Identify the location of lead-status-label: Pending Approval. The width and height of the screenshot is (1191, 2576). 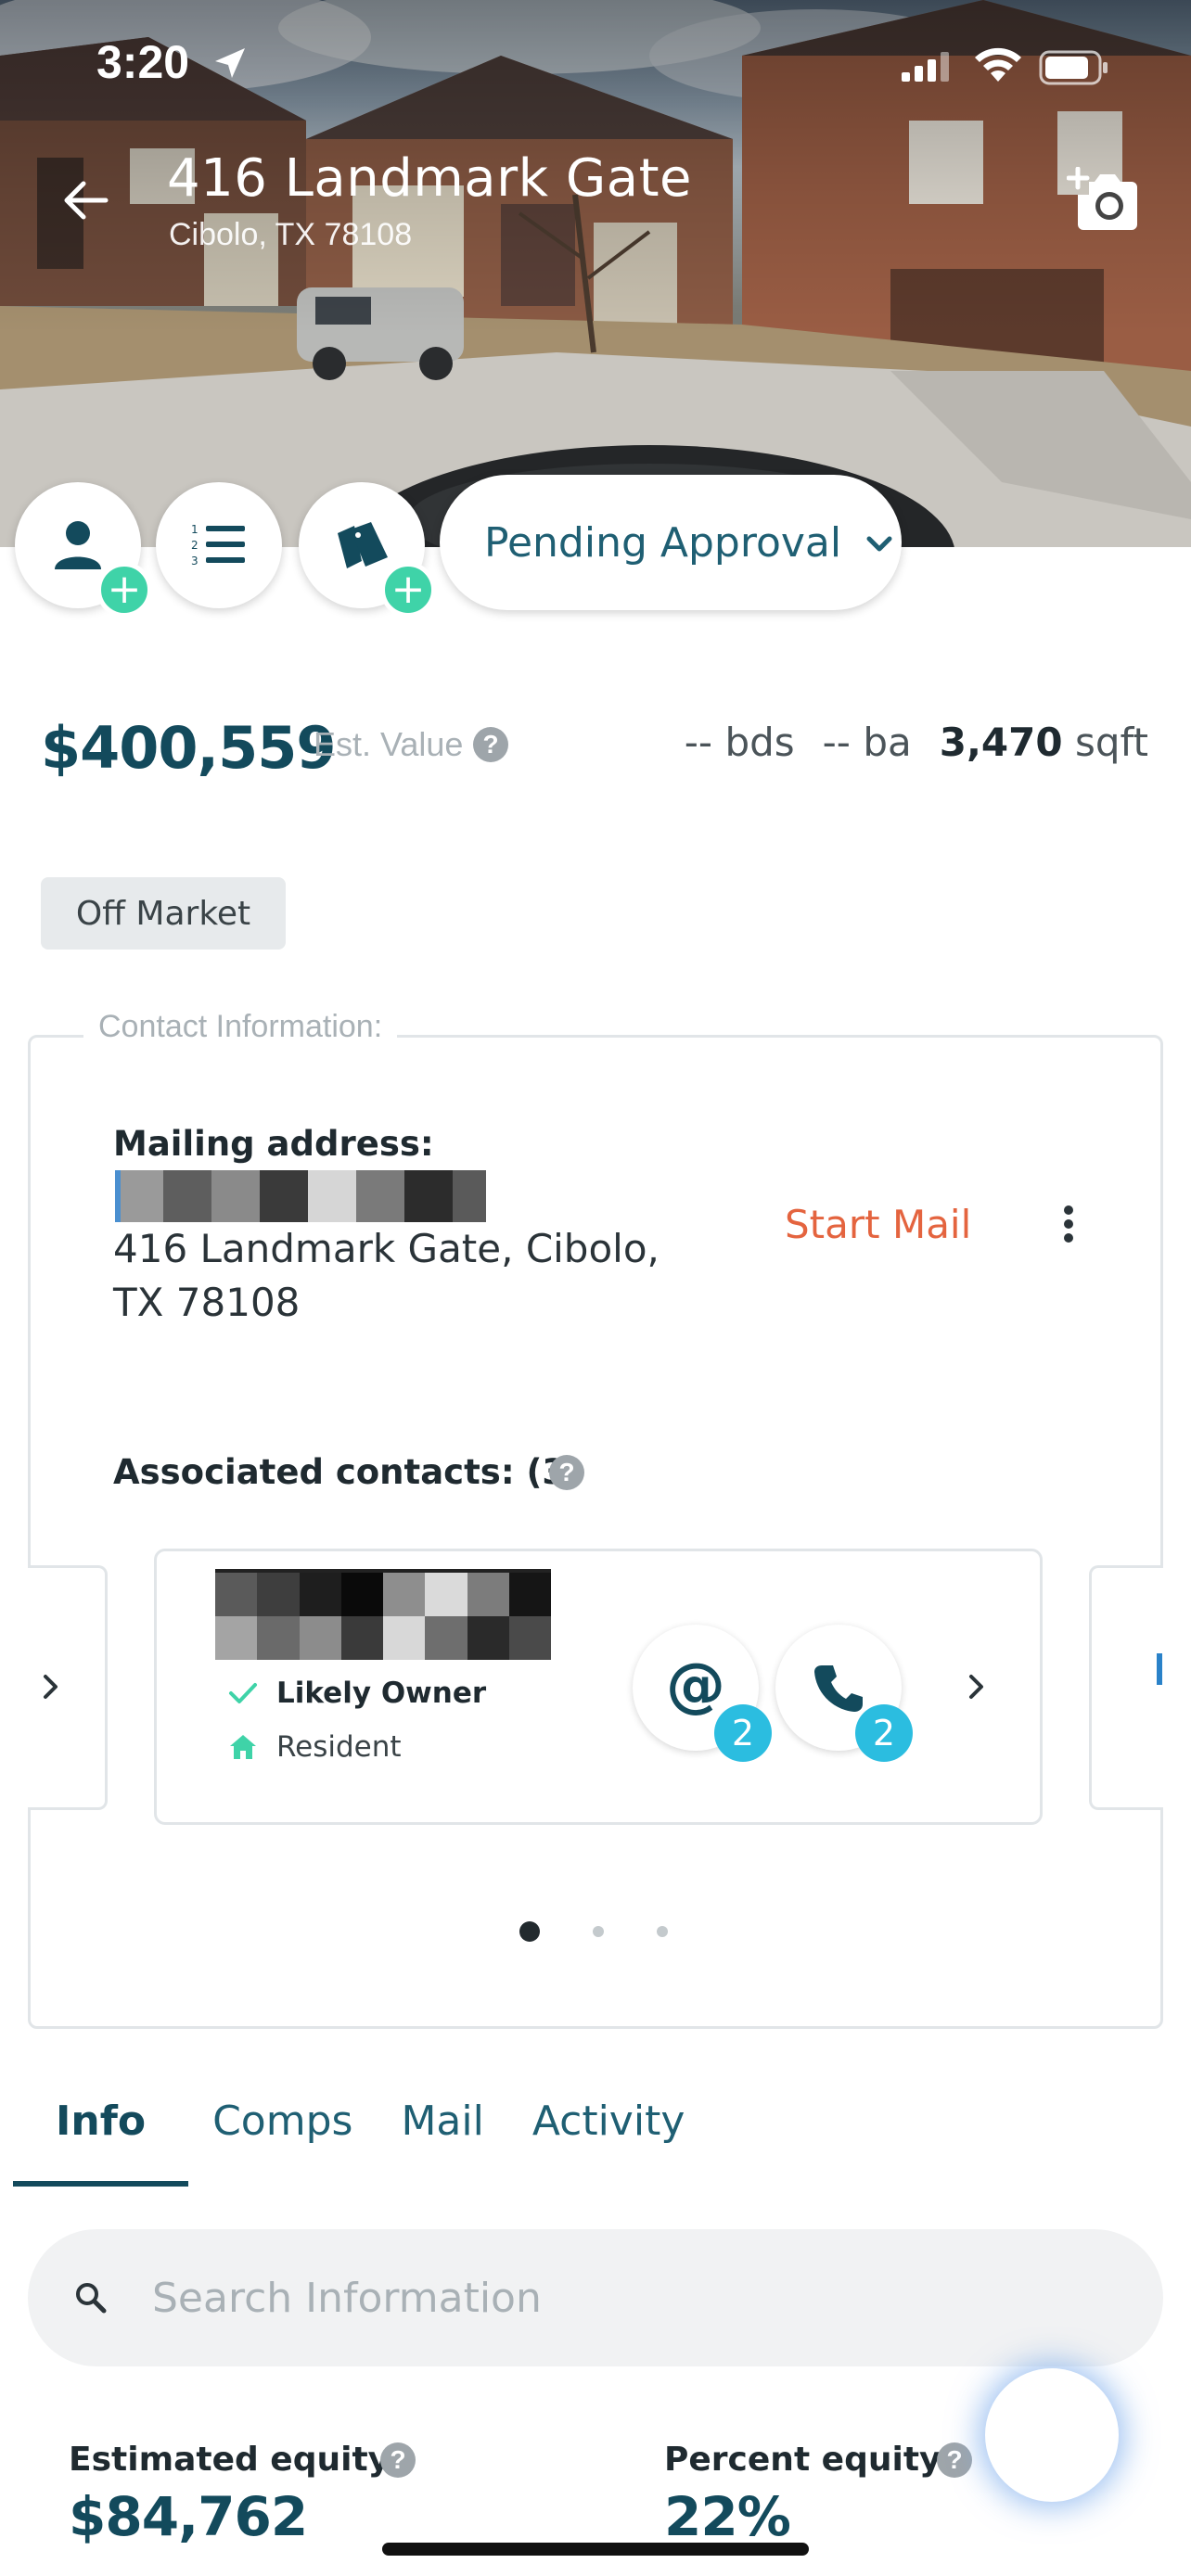
(663, 542).